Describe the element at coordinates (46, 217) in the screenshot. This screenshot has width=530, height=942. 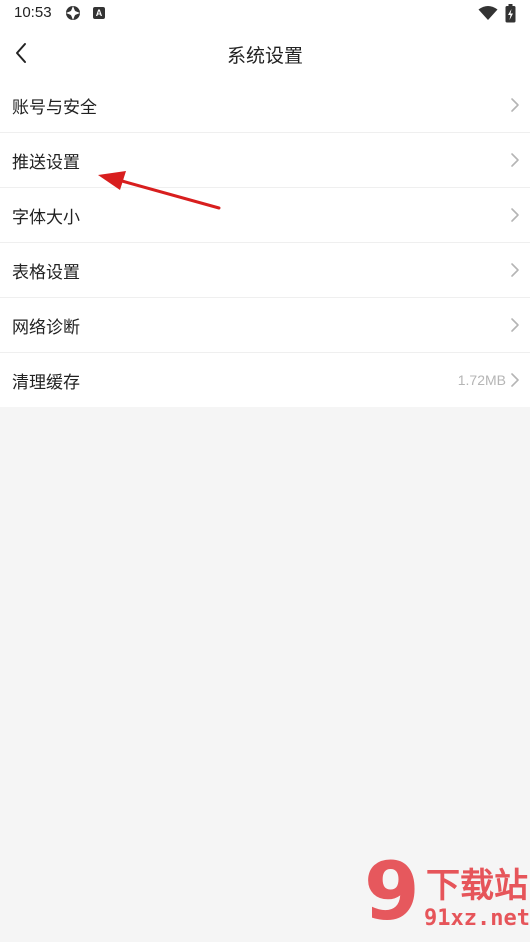
I see `settings-item-label: 字体大小` at that location.